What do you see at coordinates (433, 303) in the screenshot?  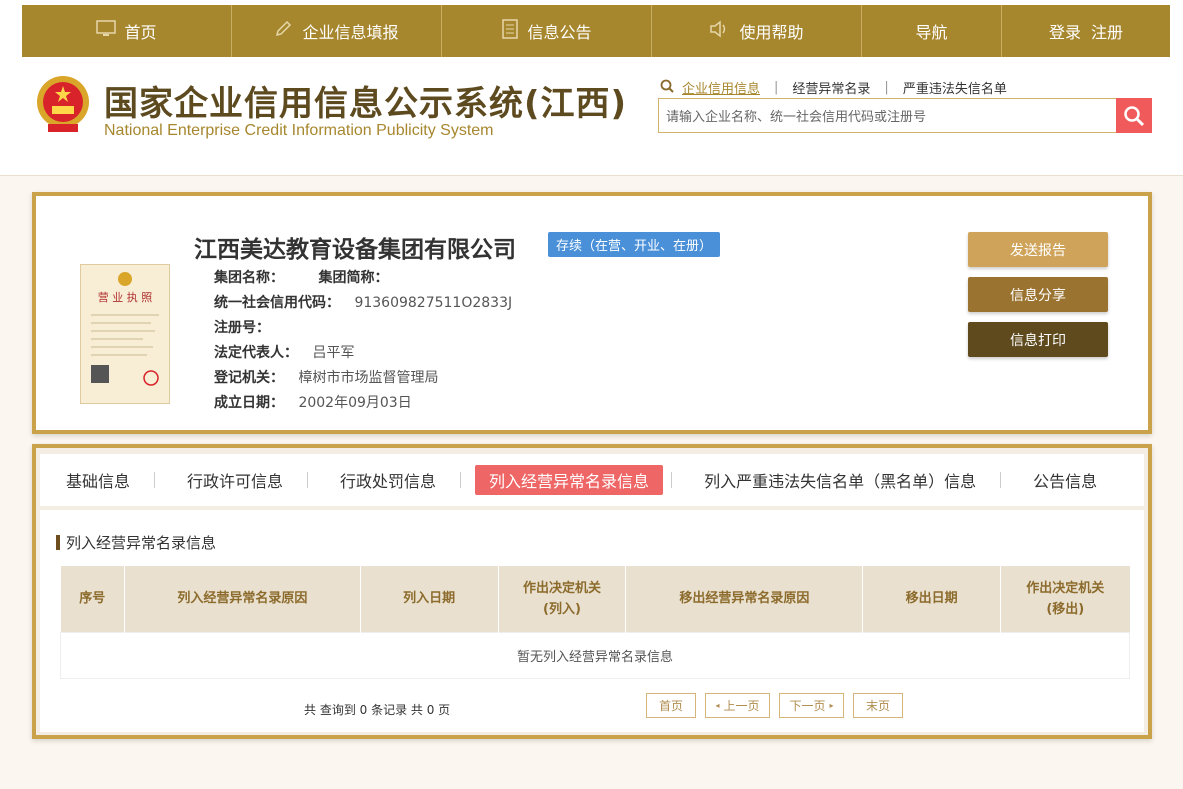 I see `credit-code-value: 913609827511O2833J` at bounding box center [433, 303].